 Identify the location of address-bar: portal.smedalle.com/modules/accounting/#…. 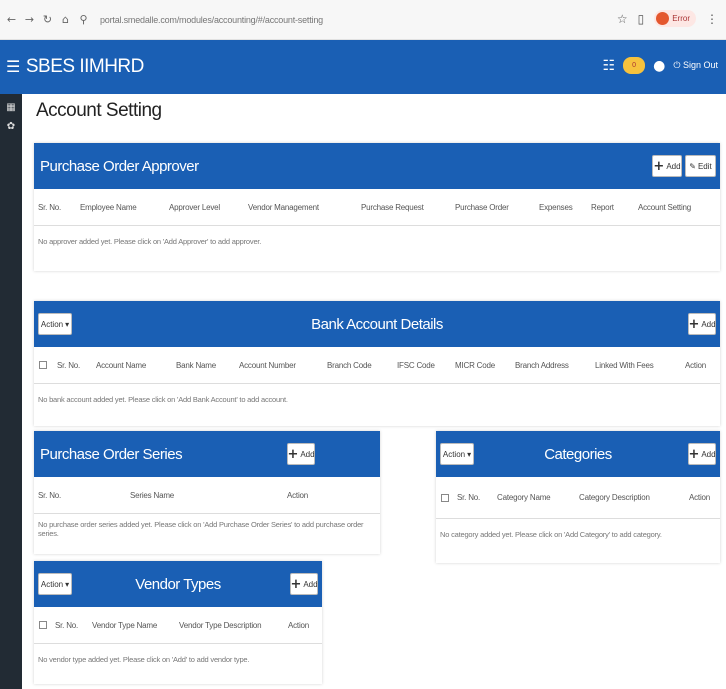
(211, 20).